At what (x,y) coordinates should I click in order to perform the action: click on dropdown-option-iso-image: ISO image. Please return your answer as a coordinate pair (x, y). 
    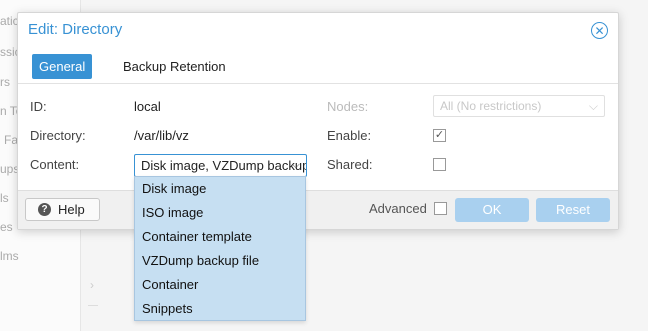
    Looking at the image, I should click on (172, 212).